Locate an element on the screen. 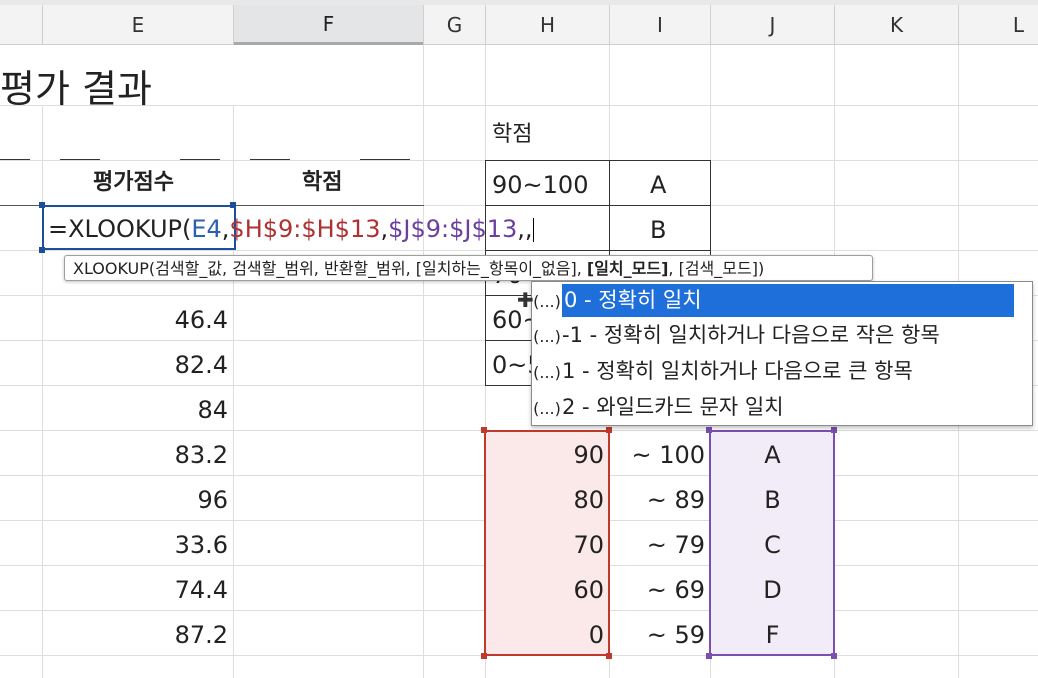 This screenshot has width=1038, height=678. formula-suffix: ,, is located at coordinates (525, 229).